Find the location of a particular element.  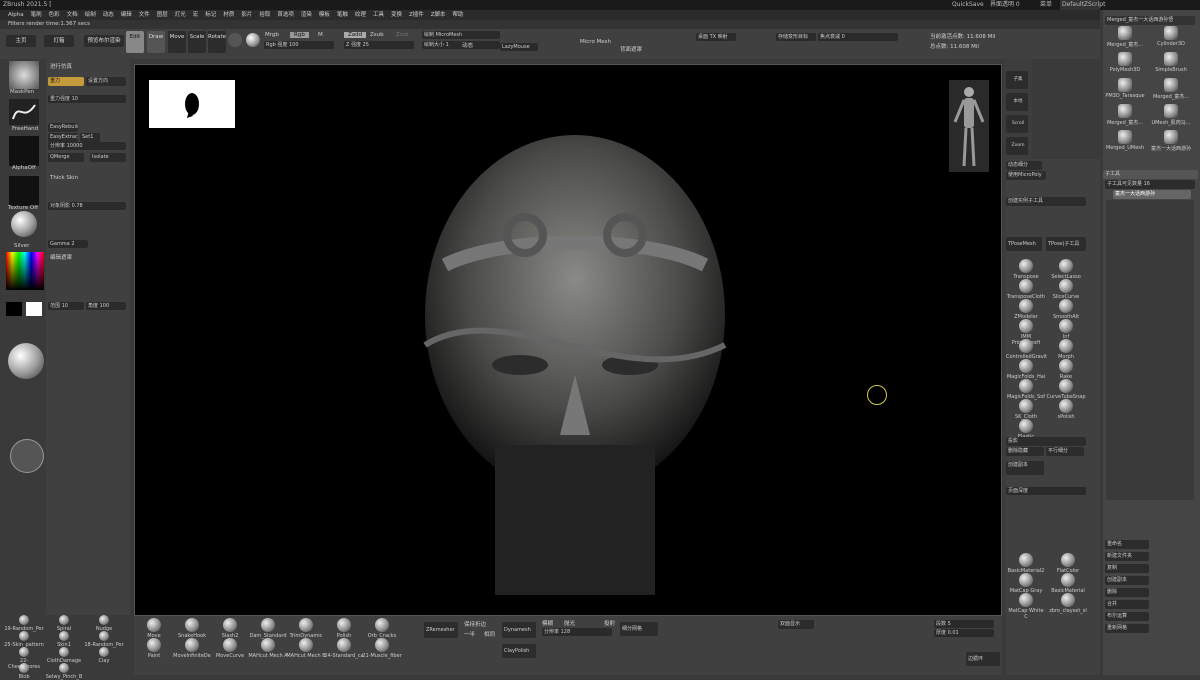

brush-tile: TrimDynamic is located at coordinates (306, 628).